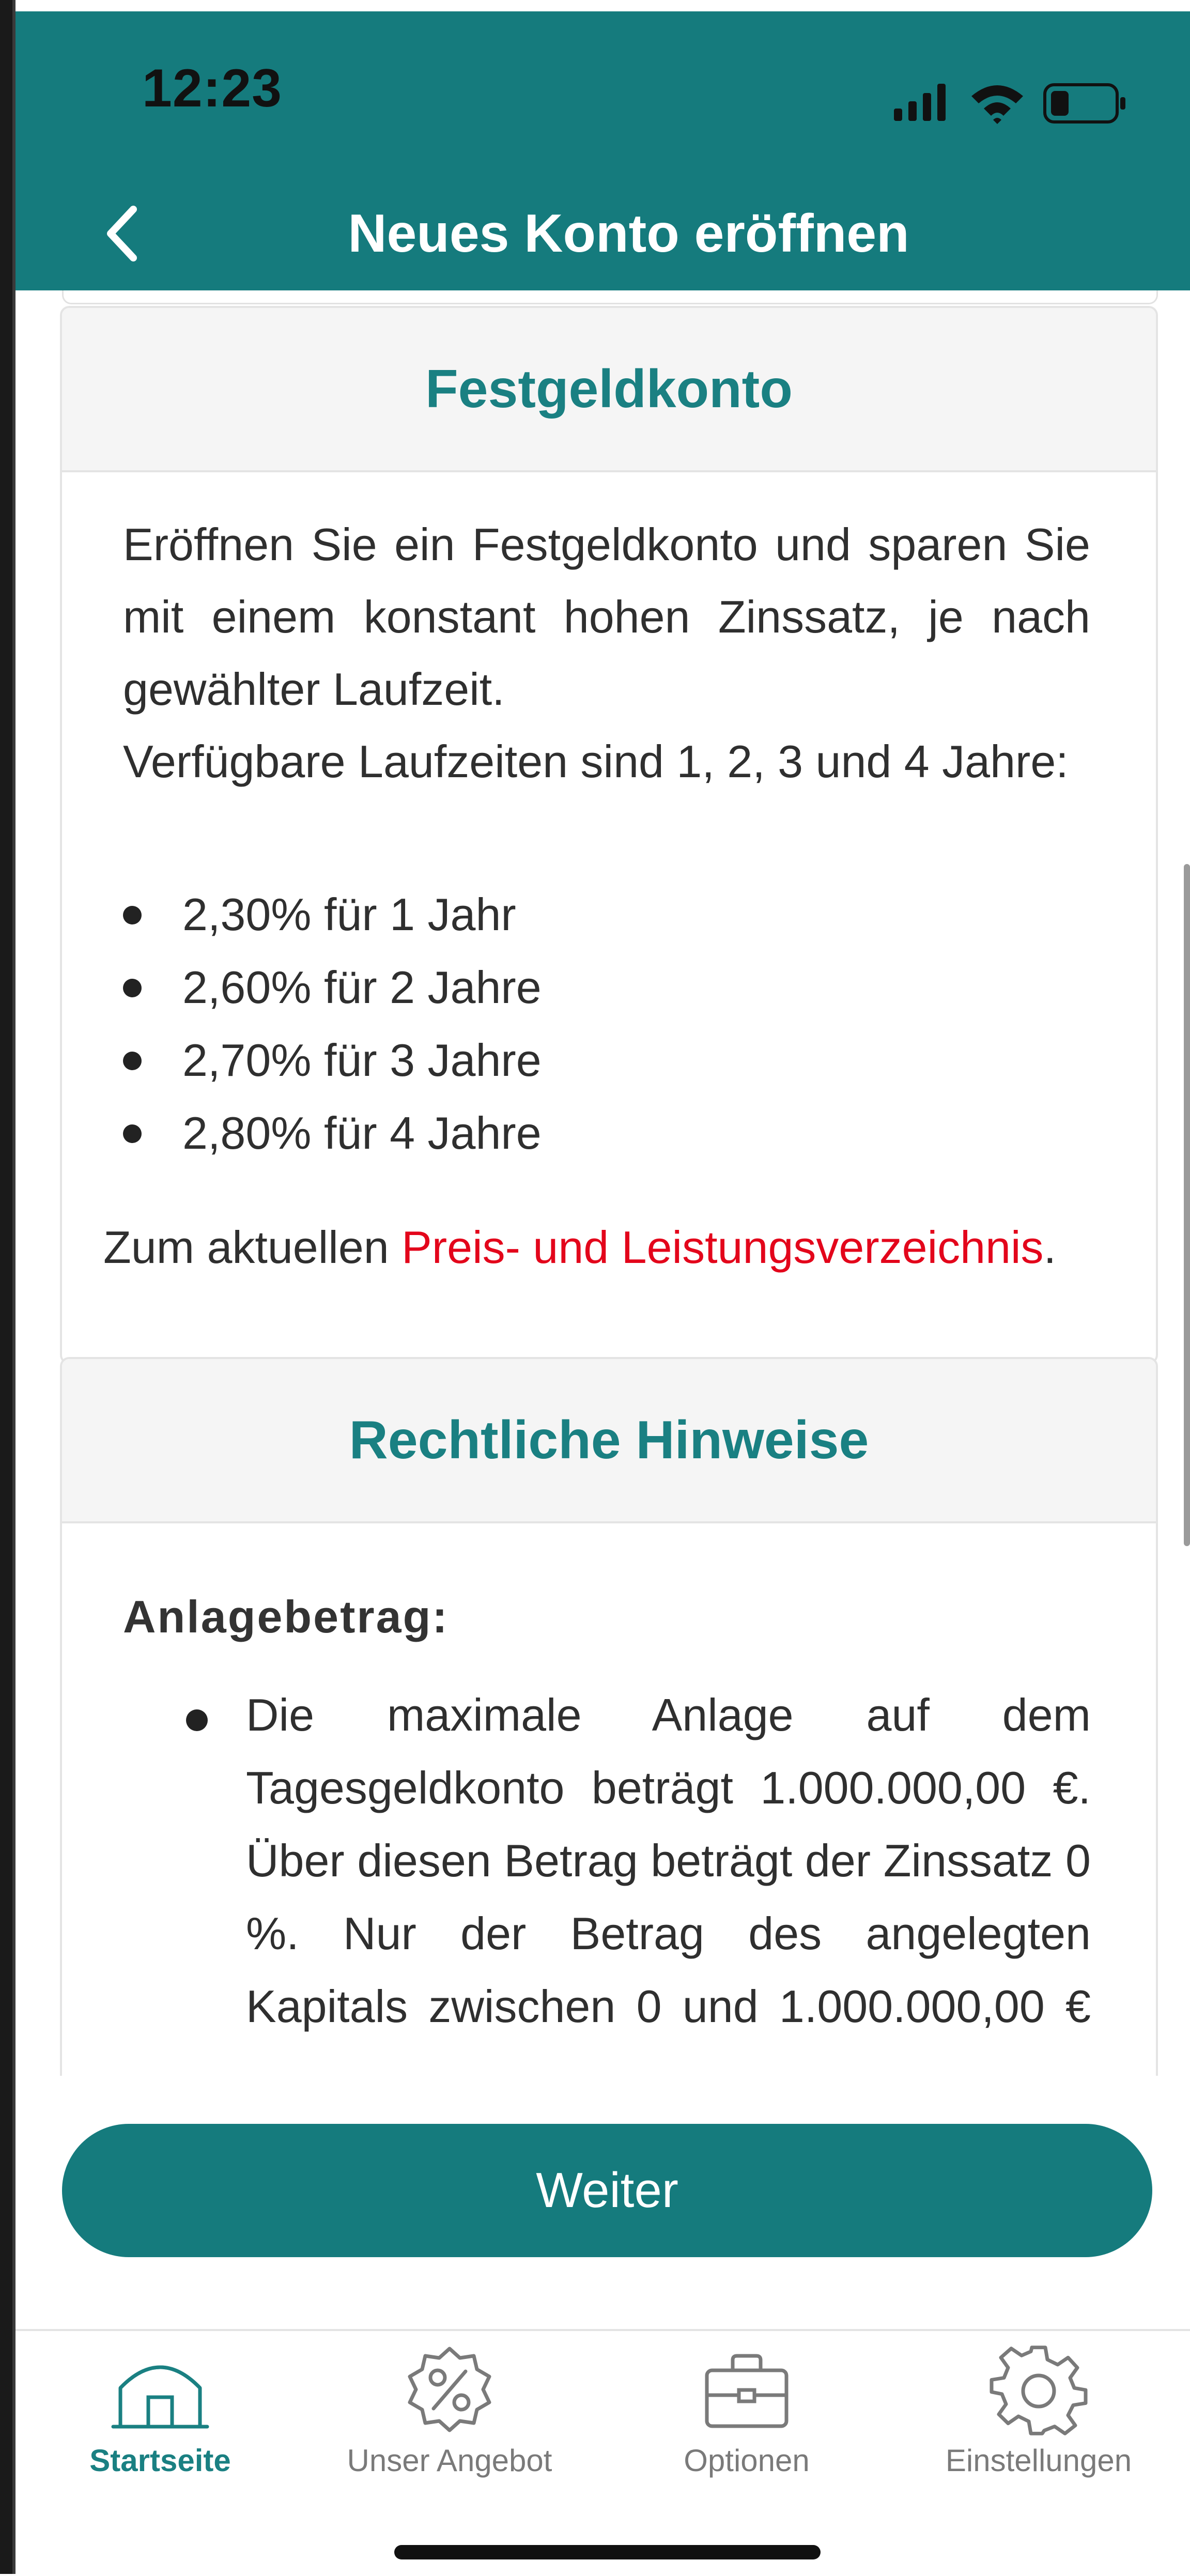 Image resolution: width=1190 pixels, height=2576 pixels. Describe the element at coordinates (668, 1933) in the screenshot. I see `legal-text-line: %. Nur der Betrag des angelegten` at that location.